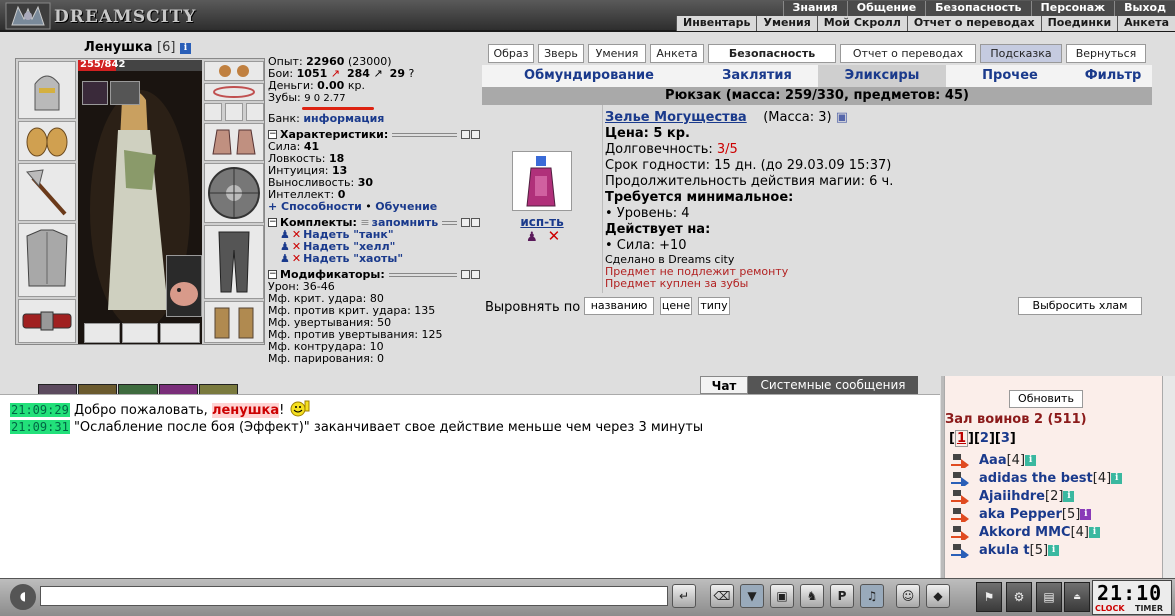 The height and width of the screenshot is (616, 1175). What do you see at coordinates (47, 321) in the screenshot?
I see `belt-slot` at bounding box center [47, 321].